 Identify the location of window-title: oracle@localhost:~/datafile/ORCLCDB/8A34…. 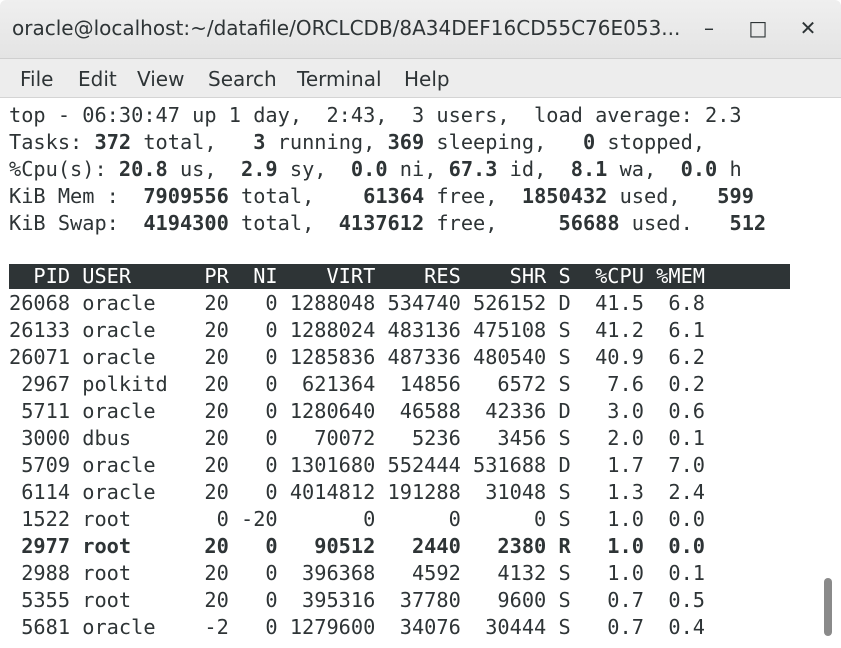
(346, 28).